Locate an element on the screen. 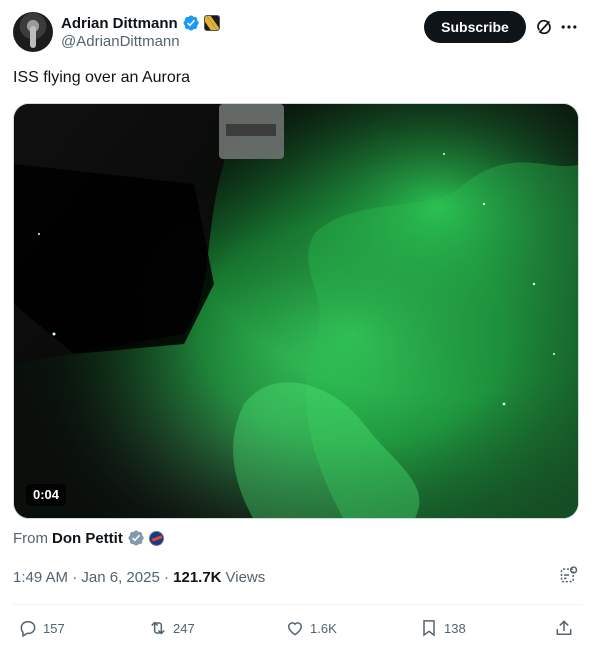 This screenshot has width=596, height=649. video-attribution: From Don Pettit is located at coordinates (88, 538).